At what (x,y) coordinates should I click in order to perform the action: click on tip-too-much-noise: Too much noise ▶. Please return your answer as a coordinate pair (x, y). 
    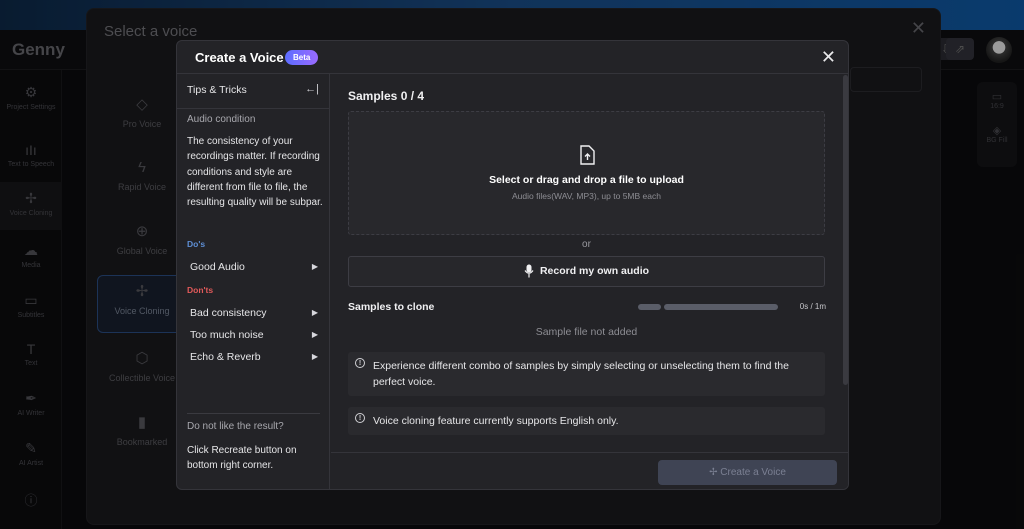
    Looking at the image, I should click on (253, 335).